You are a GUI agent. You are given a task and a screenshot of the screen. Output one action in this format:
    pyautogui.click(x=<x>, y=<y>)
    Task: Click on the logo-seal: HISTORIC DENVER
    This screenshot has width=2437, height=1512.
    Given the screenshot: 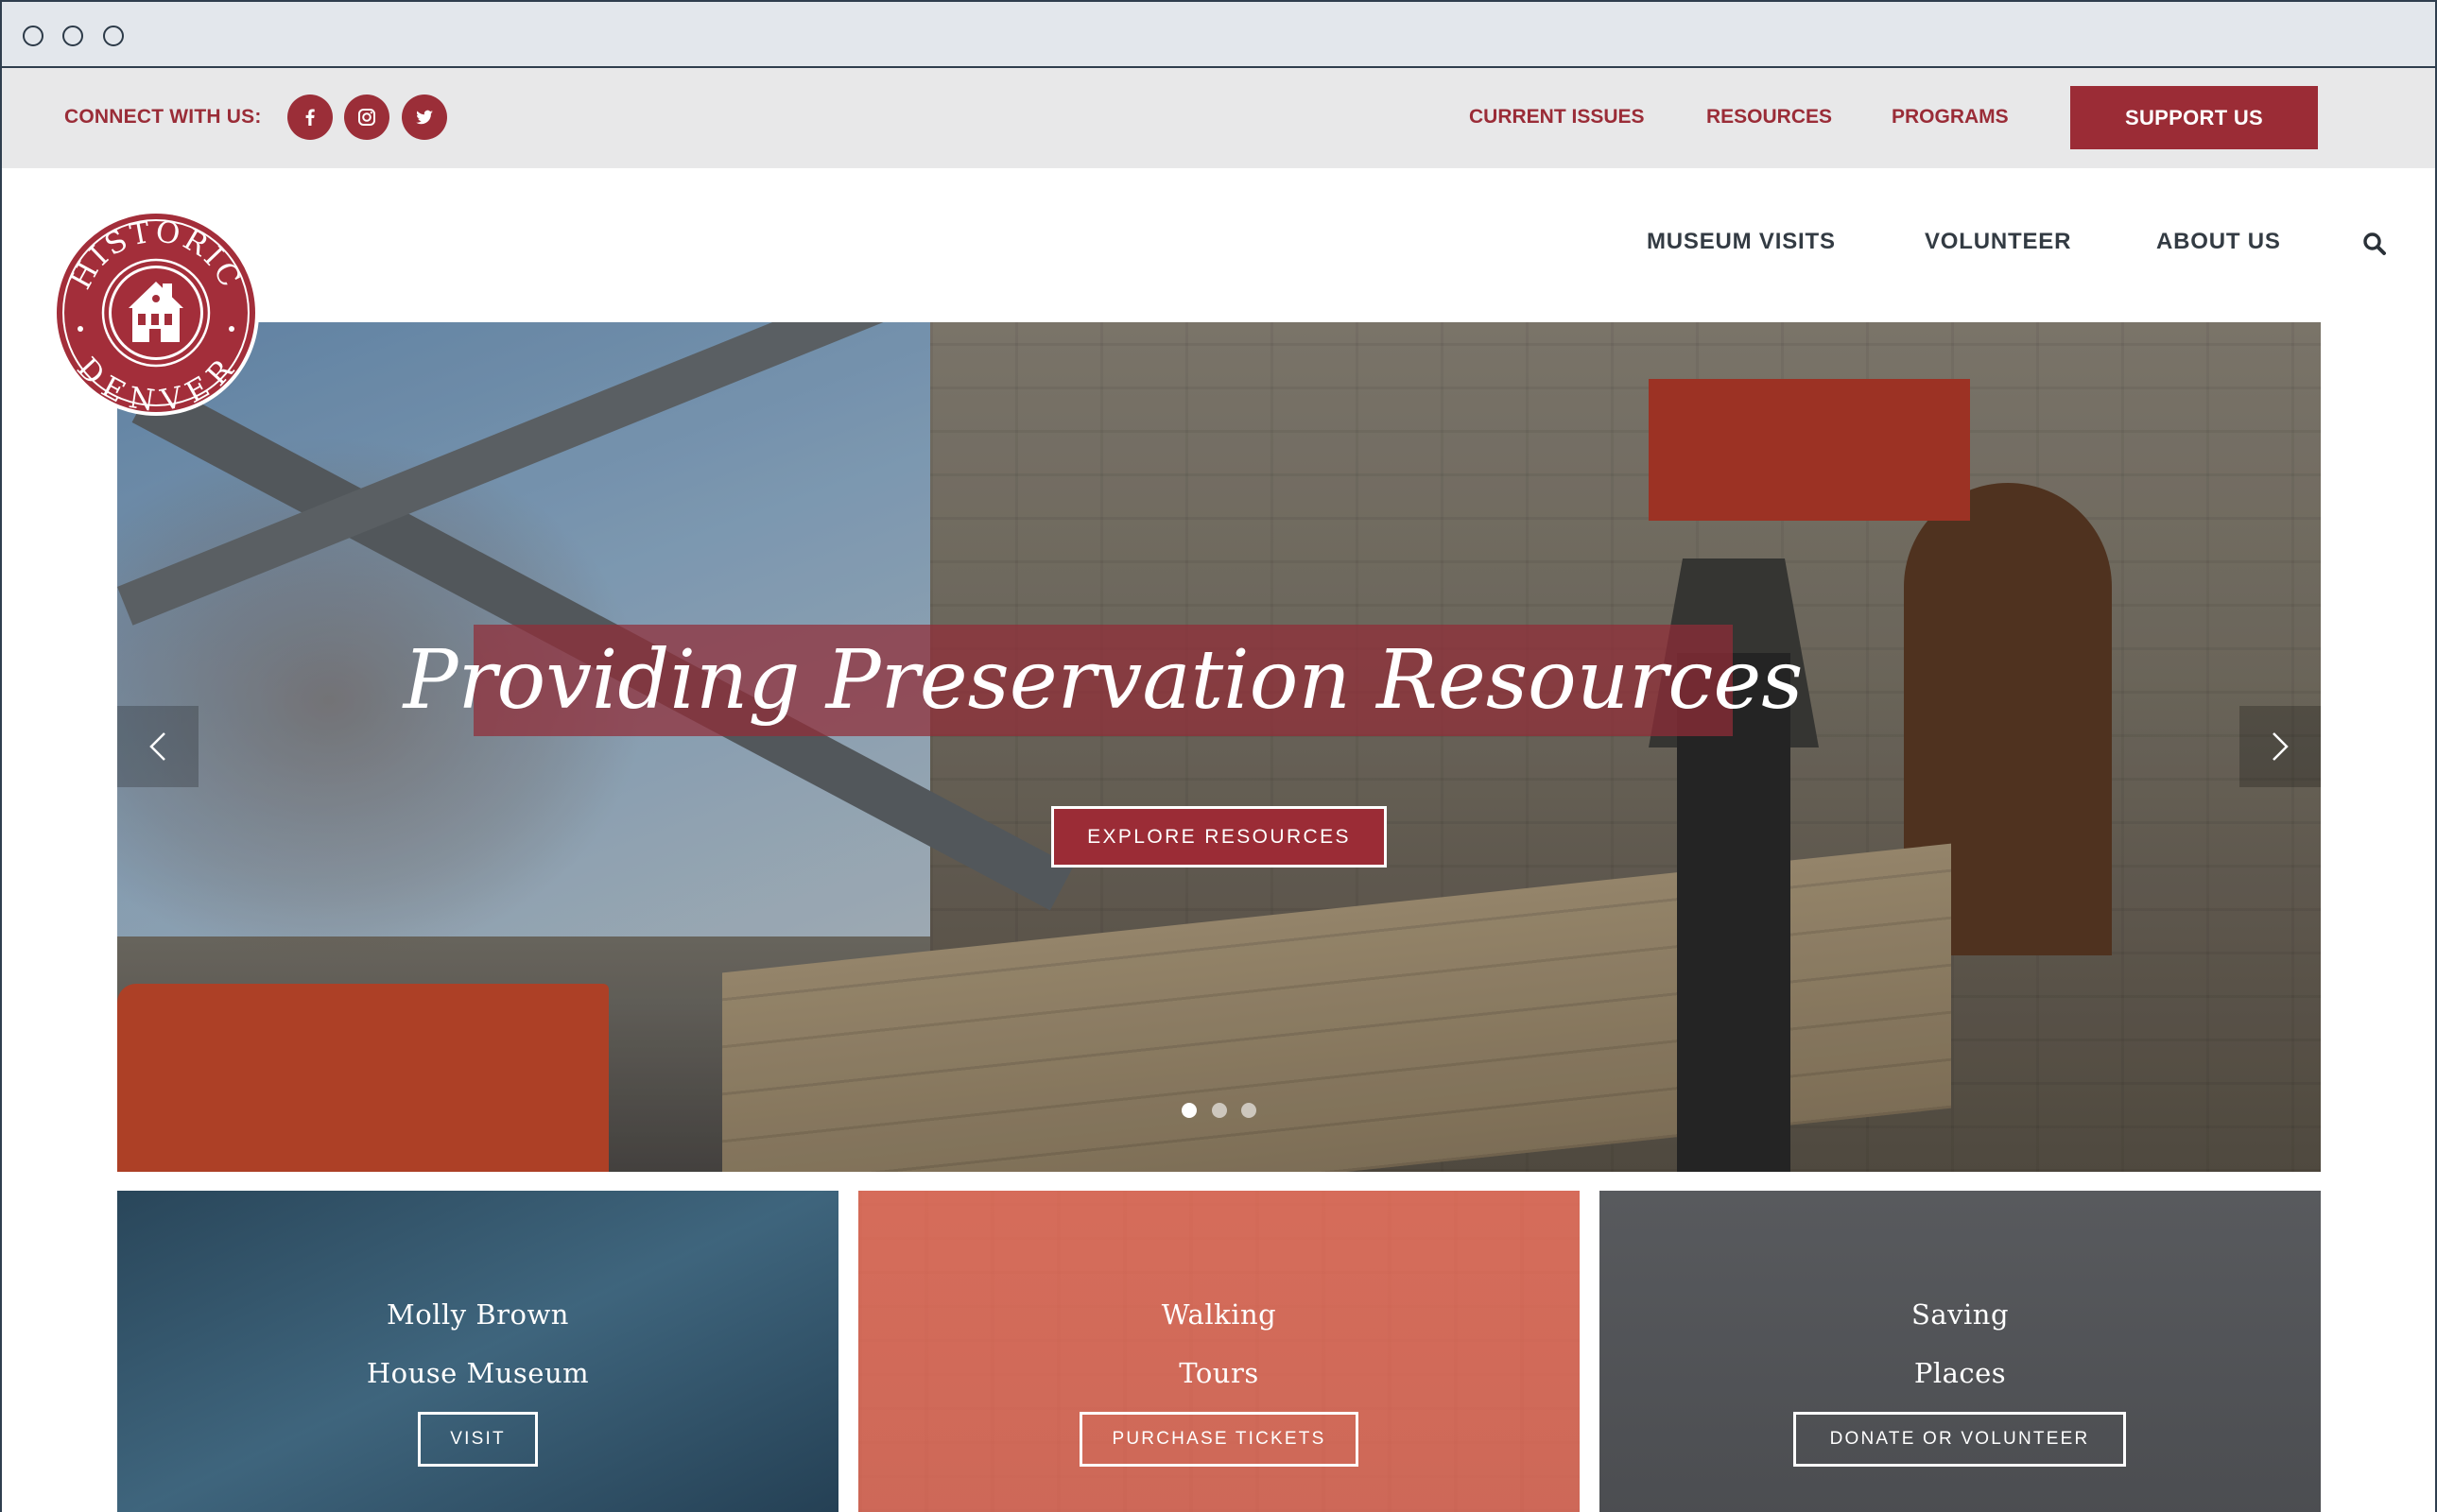 What is the action you would take?
    pyautogui.click(x=156, y=314)
    